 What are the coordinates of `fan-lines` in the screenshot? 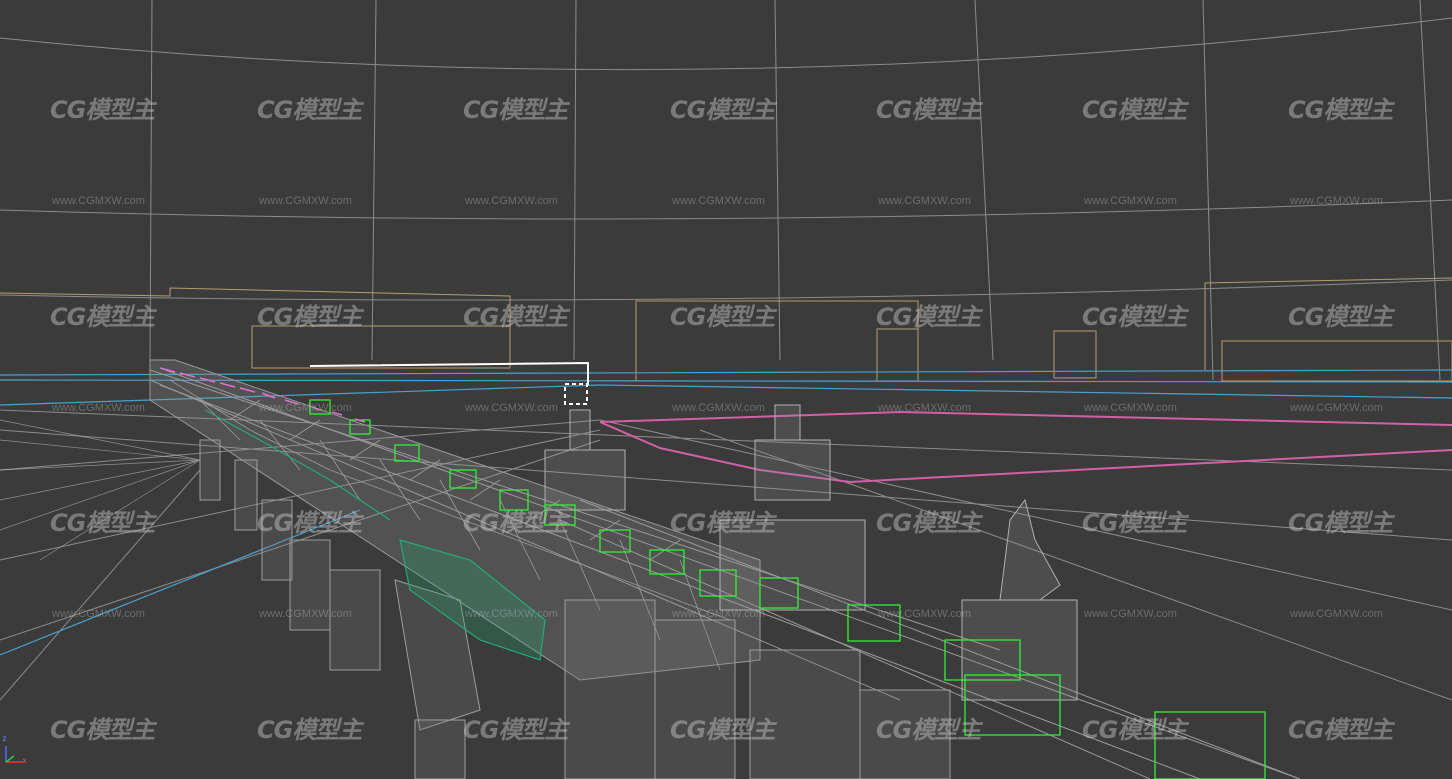 It's located at (100, 490).